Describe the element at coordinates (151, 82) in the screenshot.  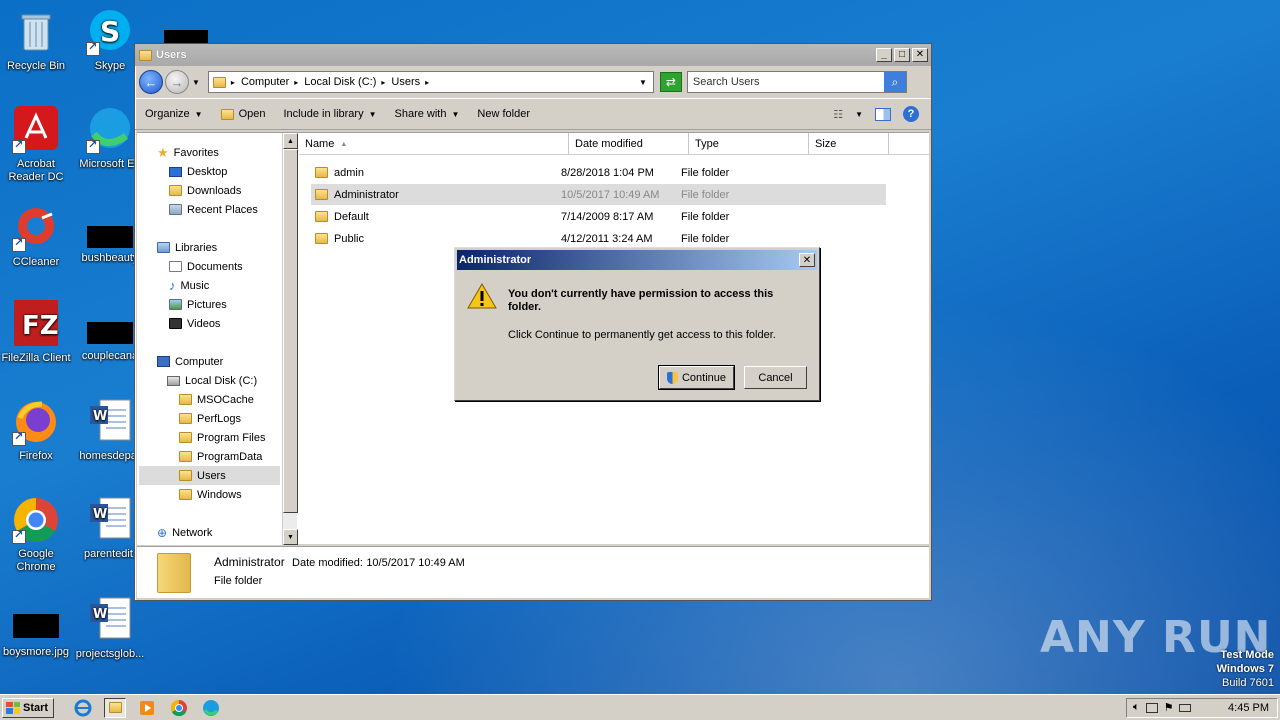
I see `back-button: ←` at that location.